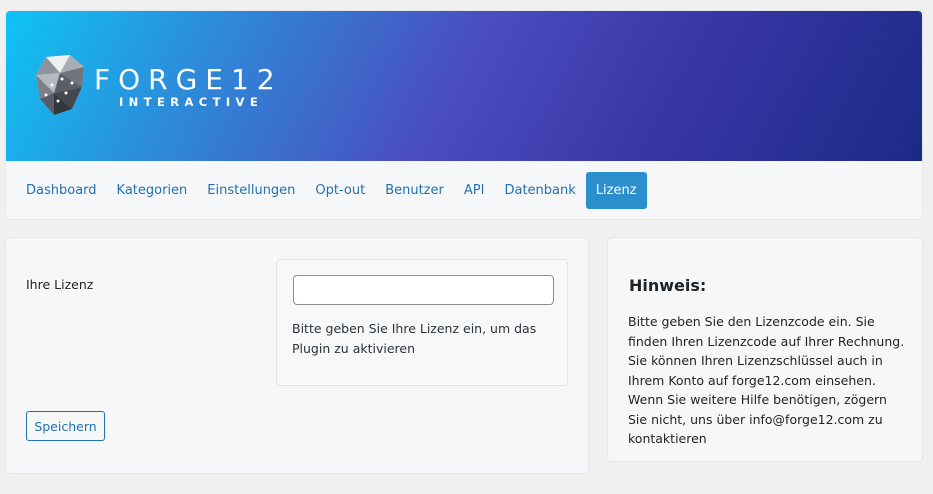  I want to click on tab-kategorien: Kategorien, so click(152, 190).